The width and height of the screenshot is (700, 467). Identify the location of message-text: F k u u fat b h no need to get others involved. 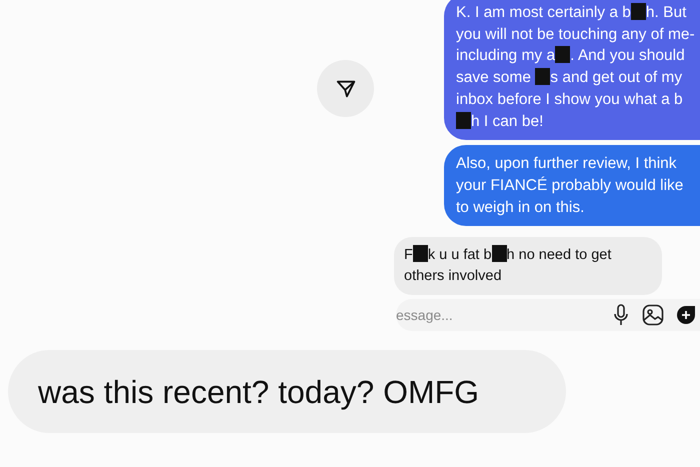
(508, 265).